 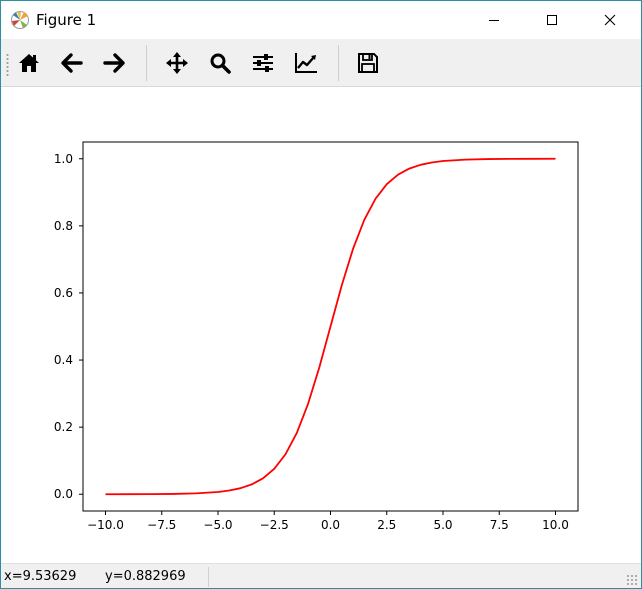 I want to click on close-icon, so click(x=610, y=20).